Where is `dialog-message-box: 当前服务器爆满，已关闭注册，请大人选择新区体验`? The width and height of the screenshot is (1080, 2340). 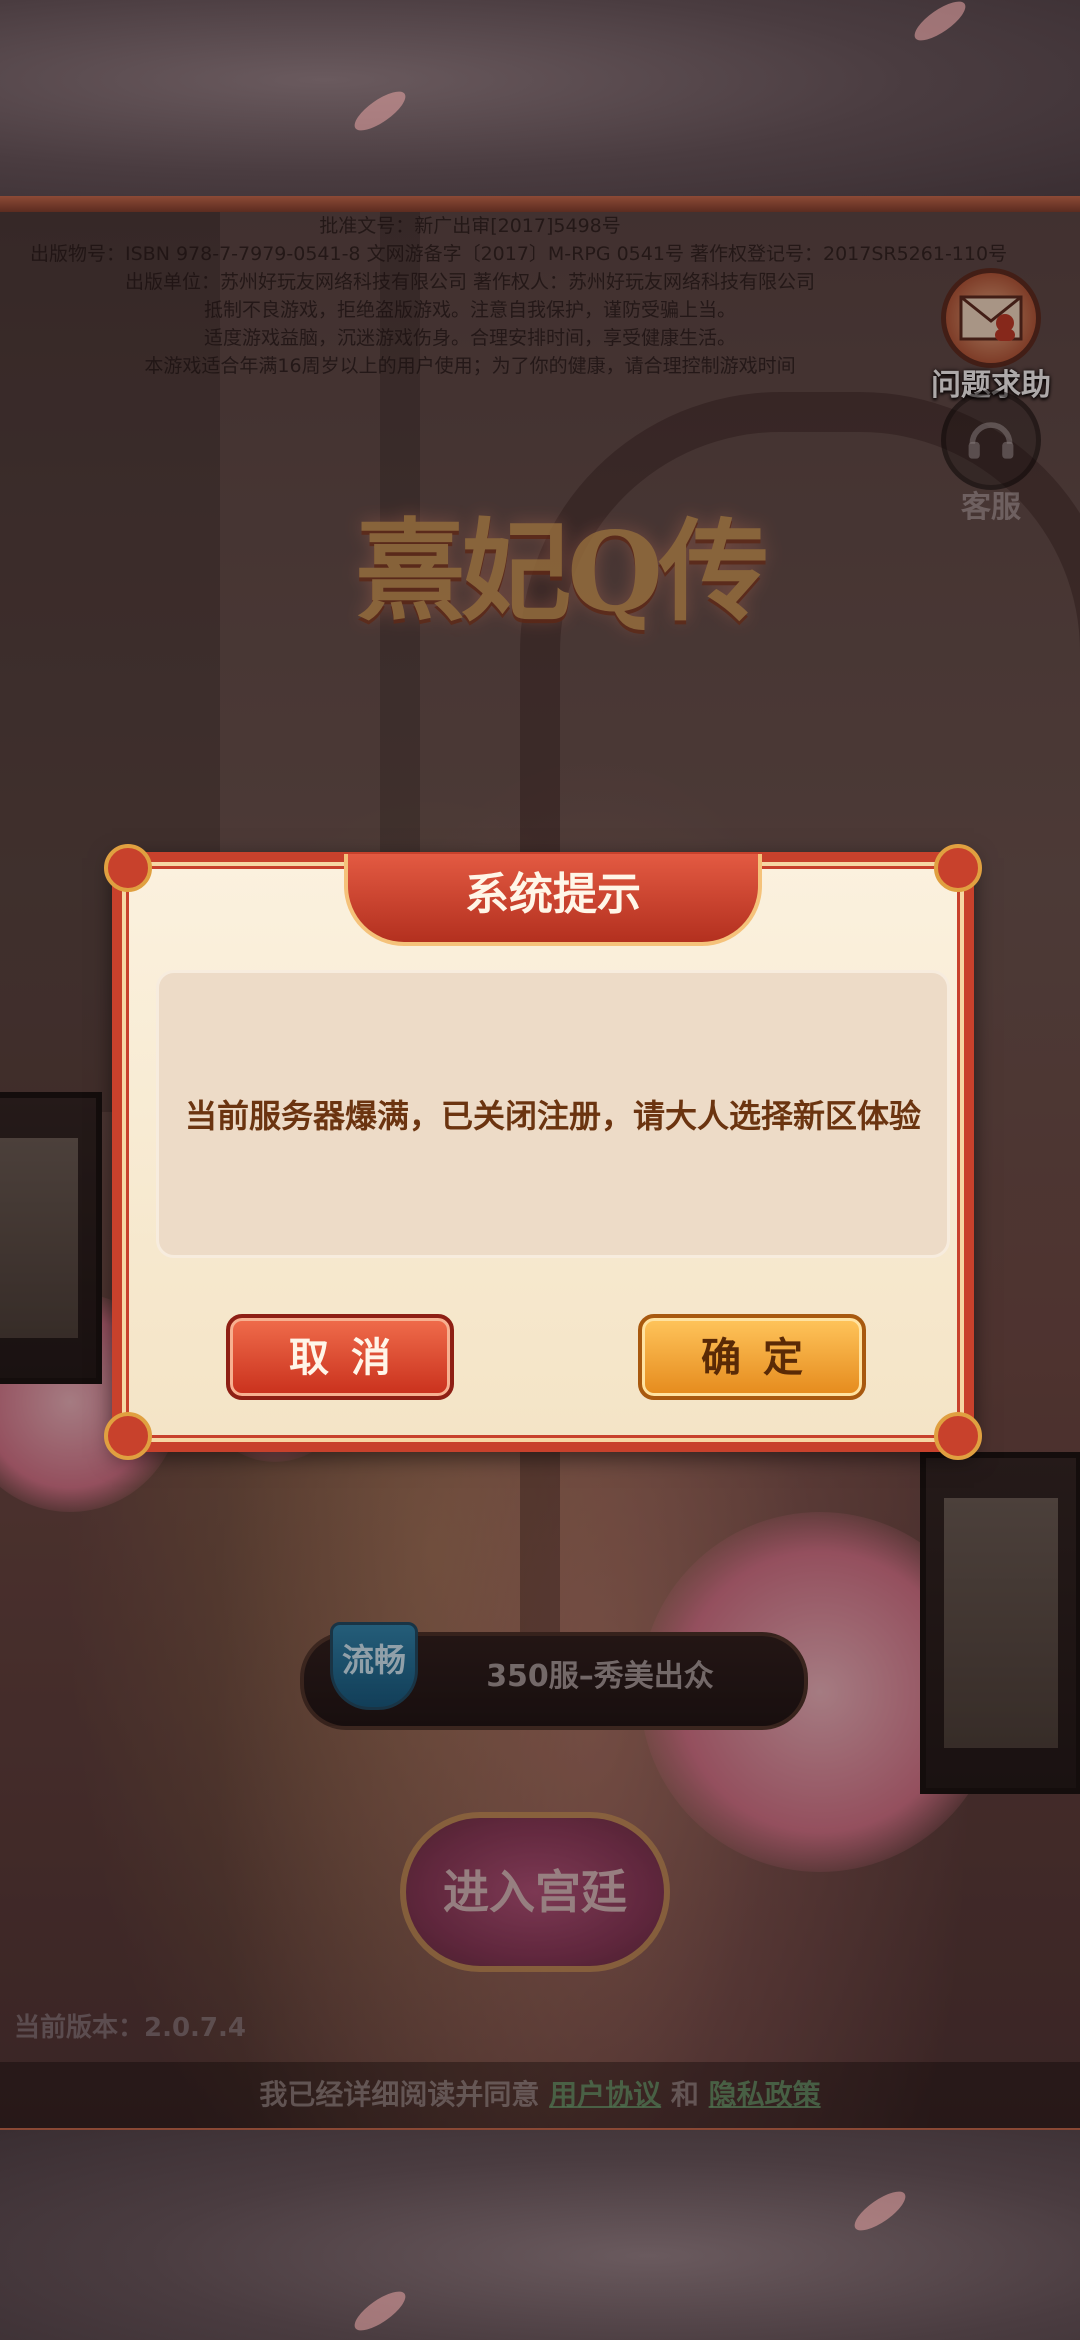 dialog-message-box: 当前服务器爆满，已关闭注册，请大人选择新区体验 is located at coordinates (553, 1114).